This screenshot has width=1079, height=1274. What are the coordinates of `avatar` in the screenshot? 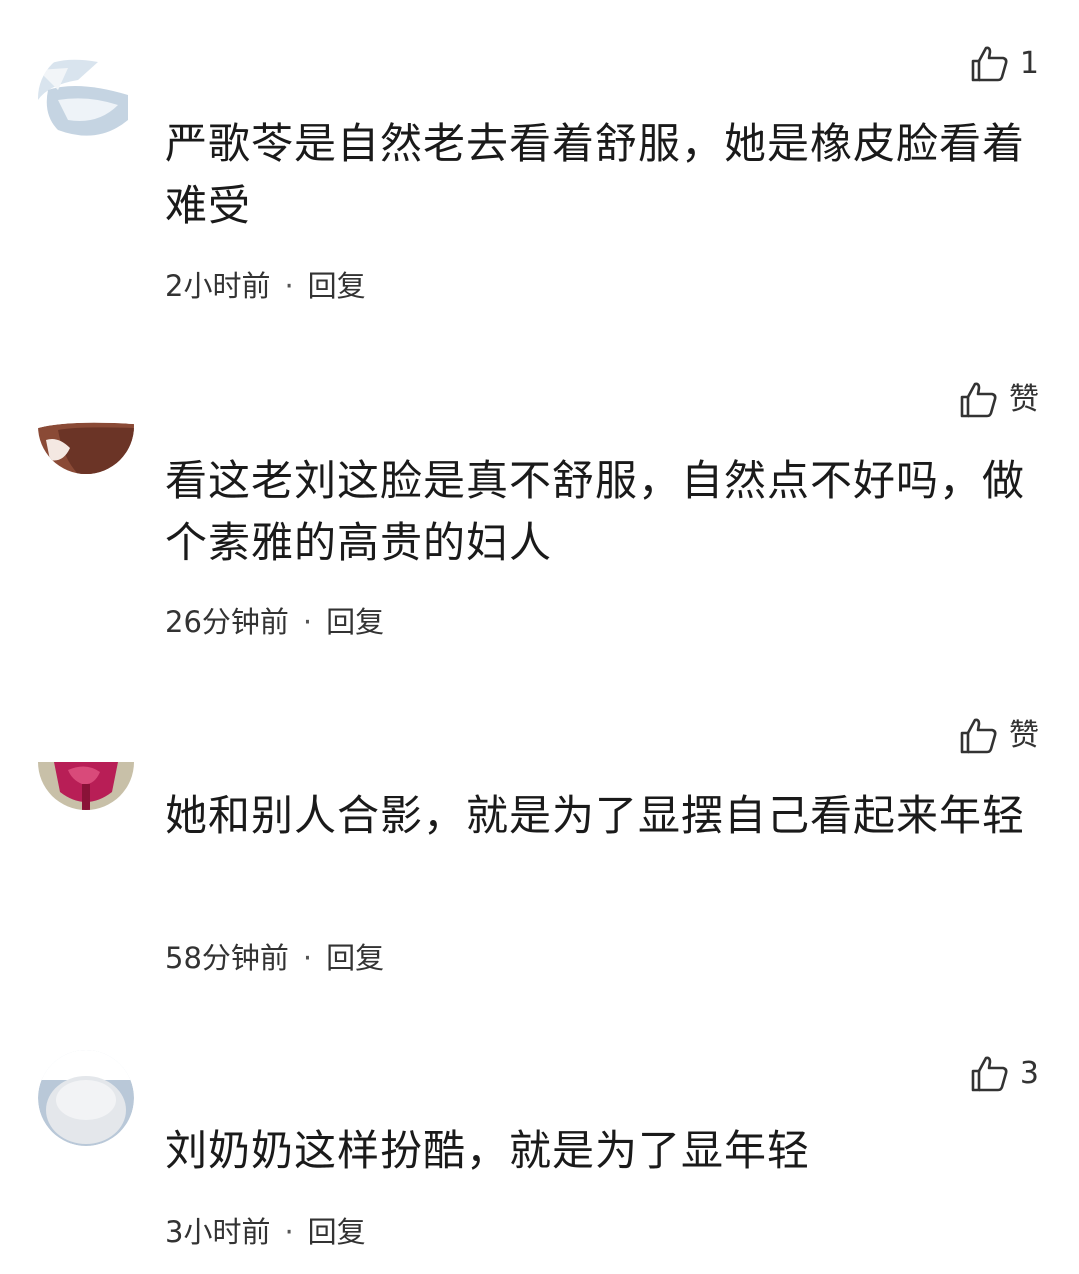 It's located at (86, 1098).